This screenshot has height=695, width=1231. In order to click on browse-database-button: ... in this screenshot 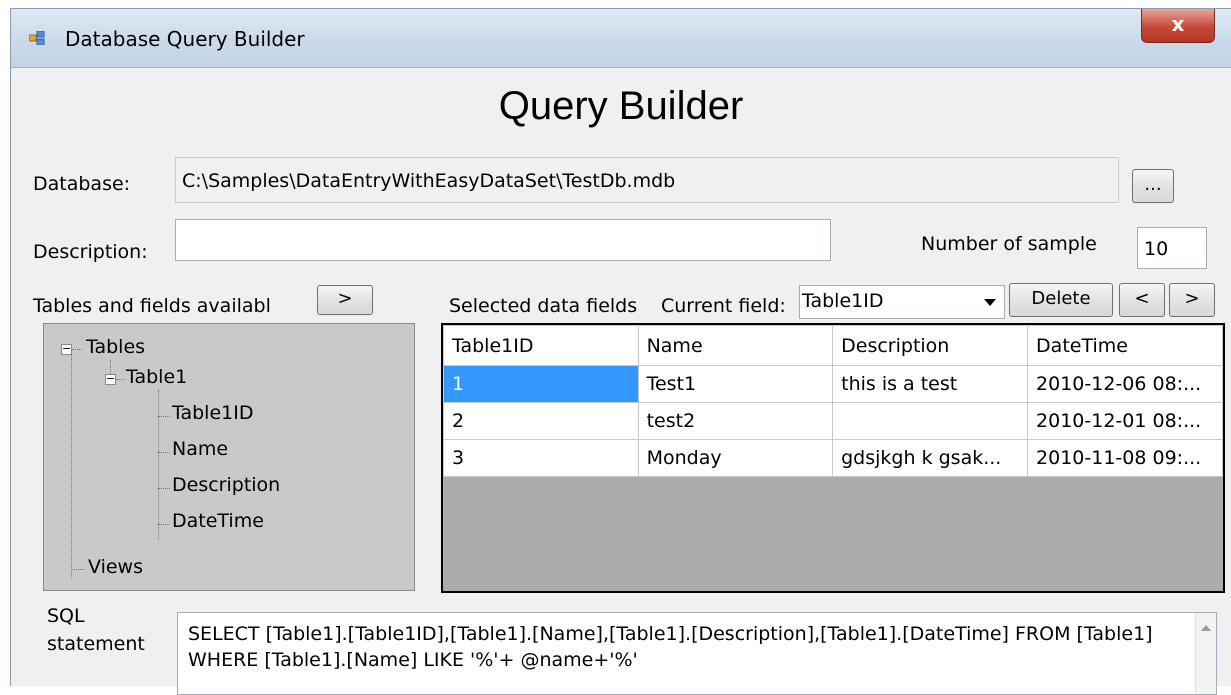, I will do `click(1153, 186)`.